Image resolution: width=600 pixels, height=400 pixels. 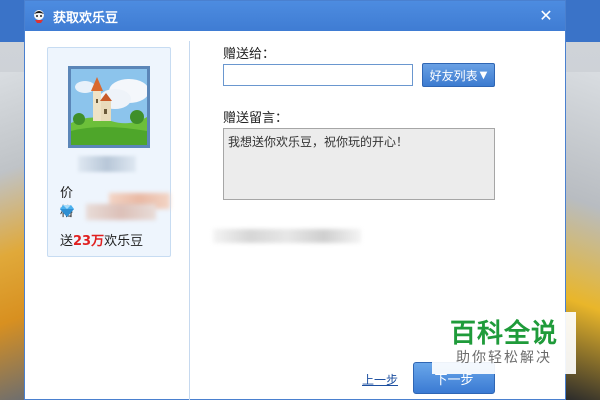 I want to click on send-amount-row: 送23万欢乐豆, so click(x=101, y=239).